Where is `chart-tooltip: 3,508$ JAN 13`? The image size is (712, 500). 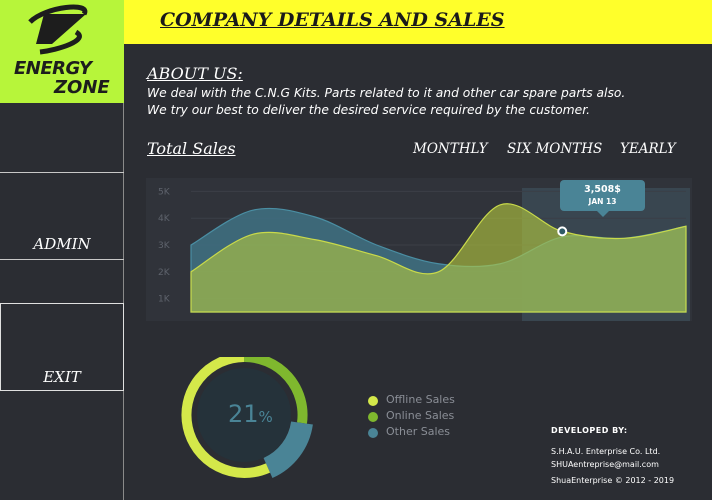
chart-tooltip: 3,508$ JAN 13 is located at coordinates (602, 198).